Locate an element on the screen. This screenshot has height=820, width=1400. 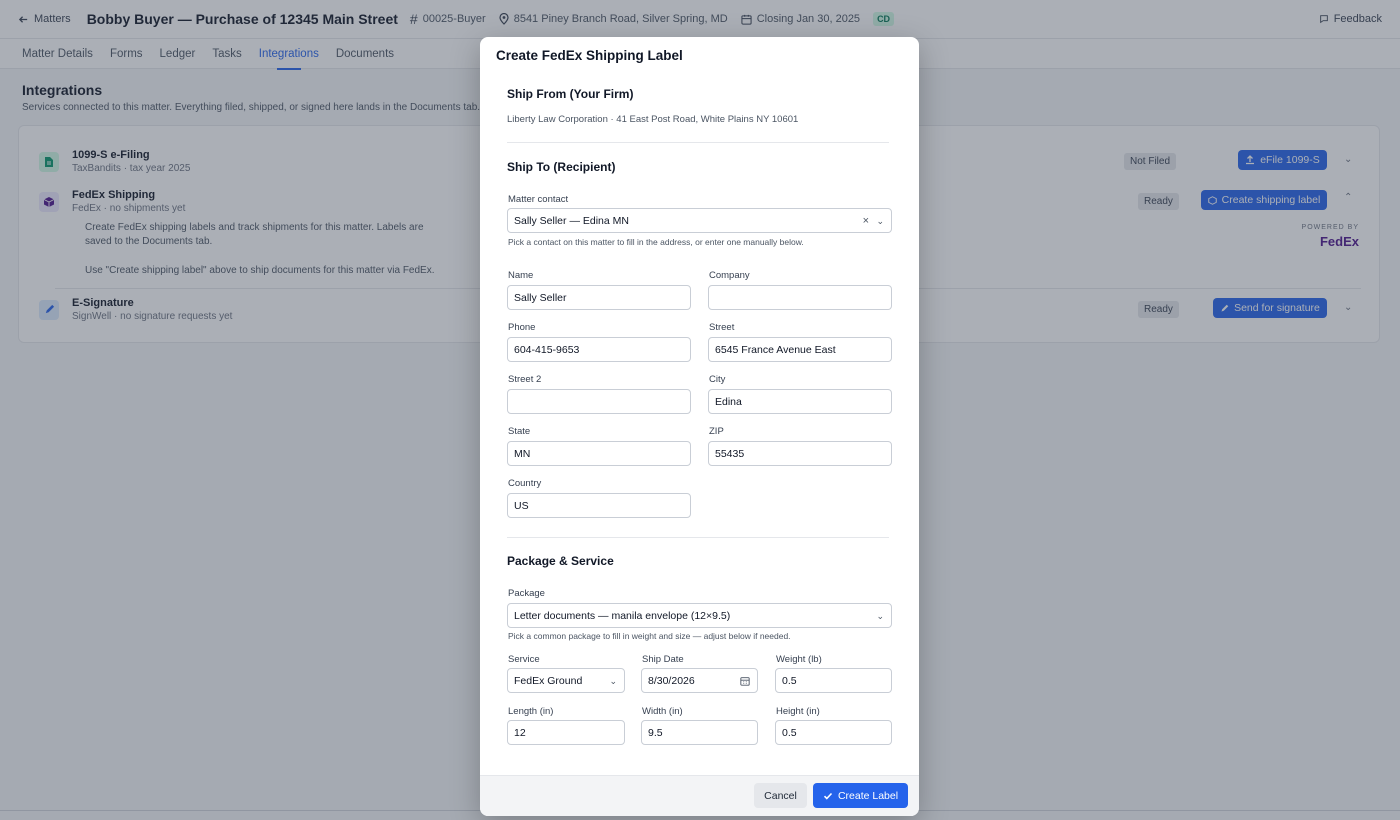
ship-from-heading: Ship From (Your Firm) is located at coordinates (570, 94).